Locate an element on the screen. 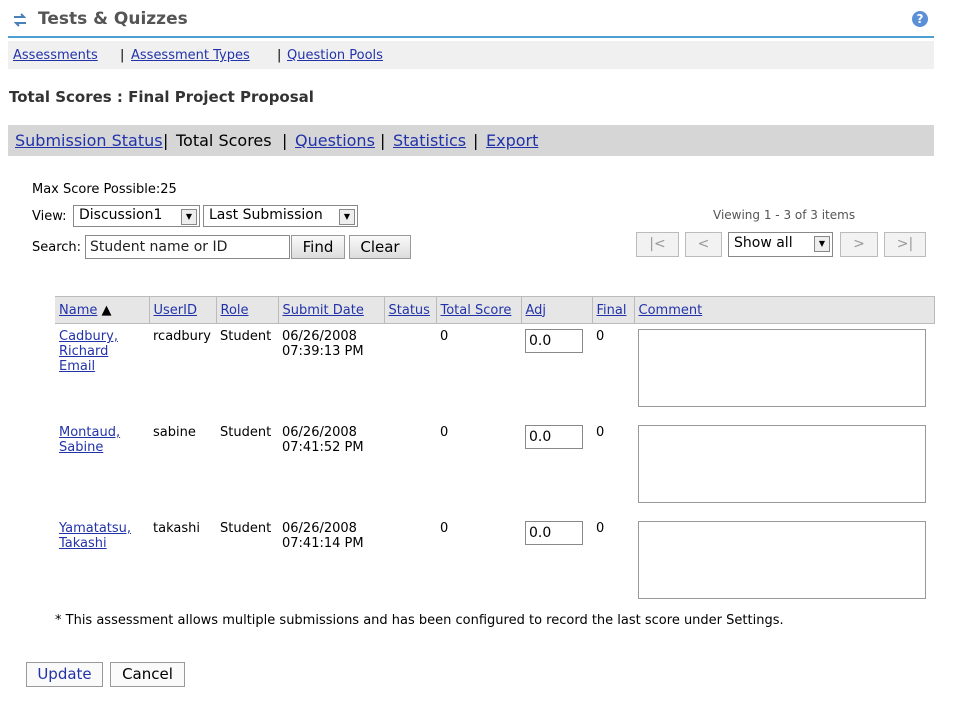 This screenshot has height=720, width=960. update-button: Update is located at coordinates (64, 674).